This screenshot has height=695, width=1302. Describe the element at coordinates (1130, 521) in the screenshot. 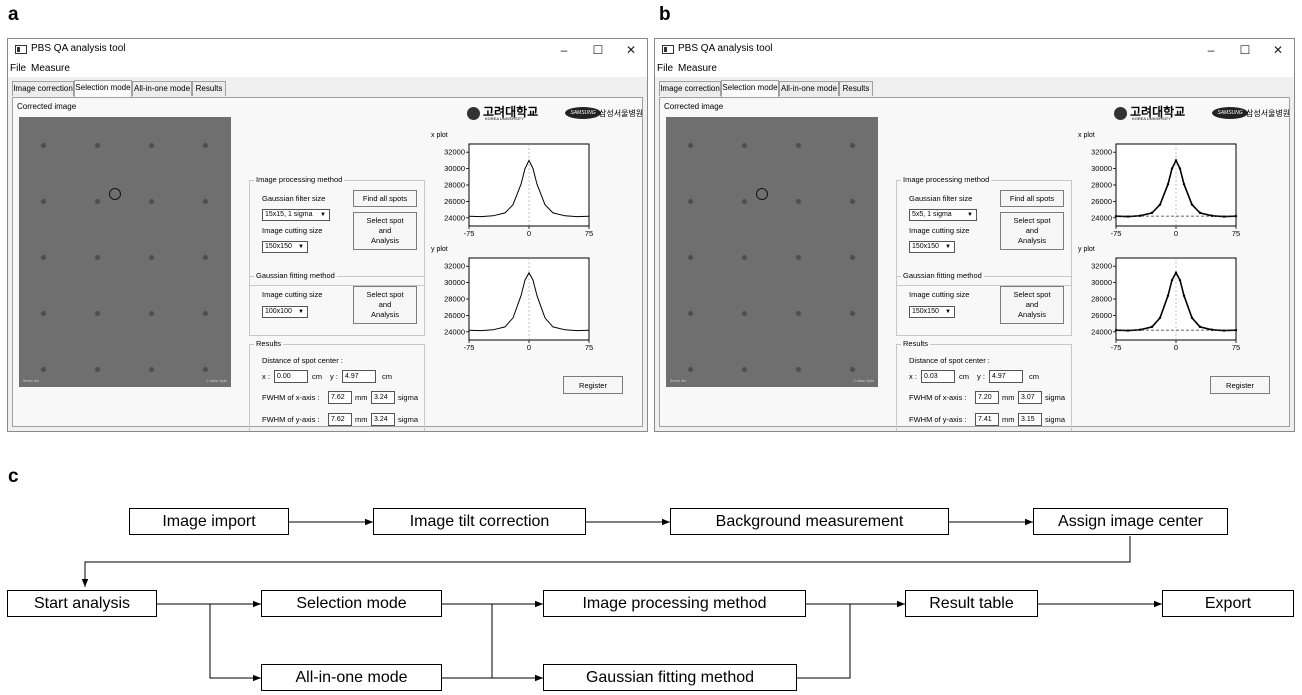

I see `flow-assign-image-center: Assign image center` at that location.